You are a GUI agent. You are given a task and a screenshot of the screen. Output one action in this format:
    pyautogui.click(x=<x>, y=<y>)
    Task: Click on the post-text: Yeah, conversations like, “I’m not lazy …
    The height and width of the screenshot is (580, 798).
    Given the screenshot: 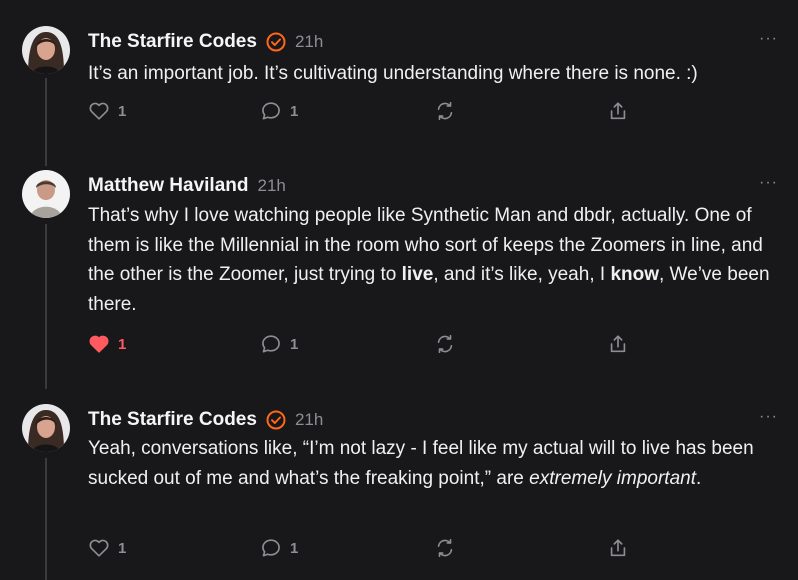 What is the action you would take?
    pyautogui.click(x=438, y=463)
    